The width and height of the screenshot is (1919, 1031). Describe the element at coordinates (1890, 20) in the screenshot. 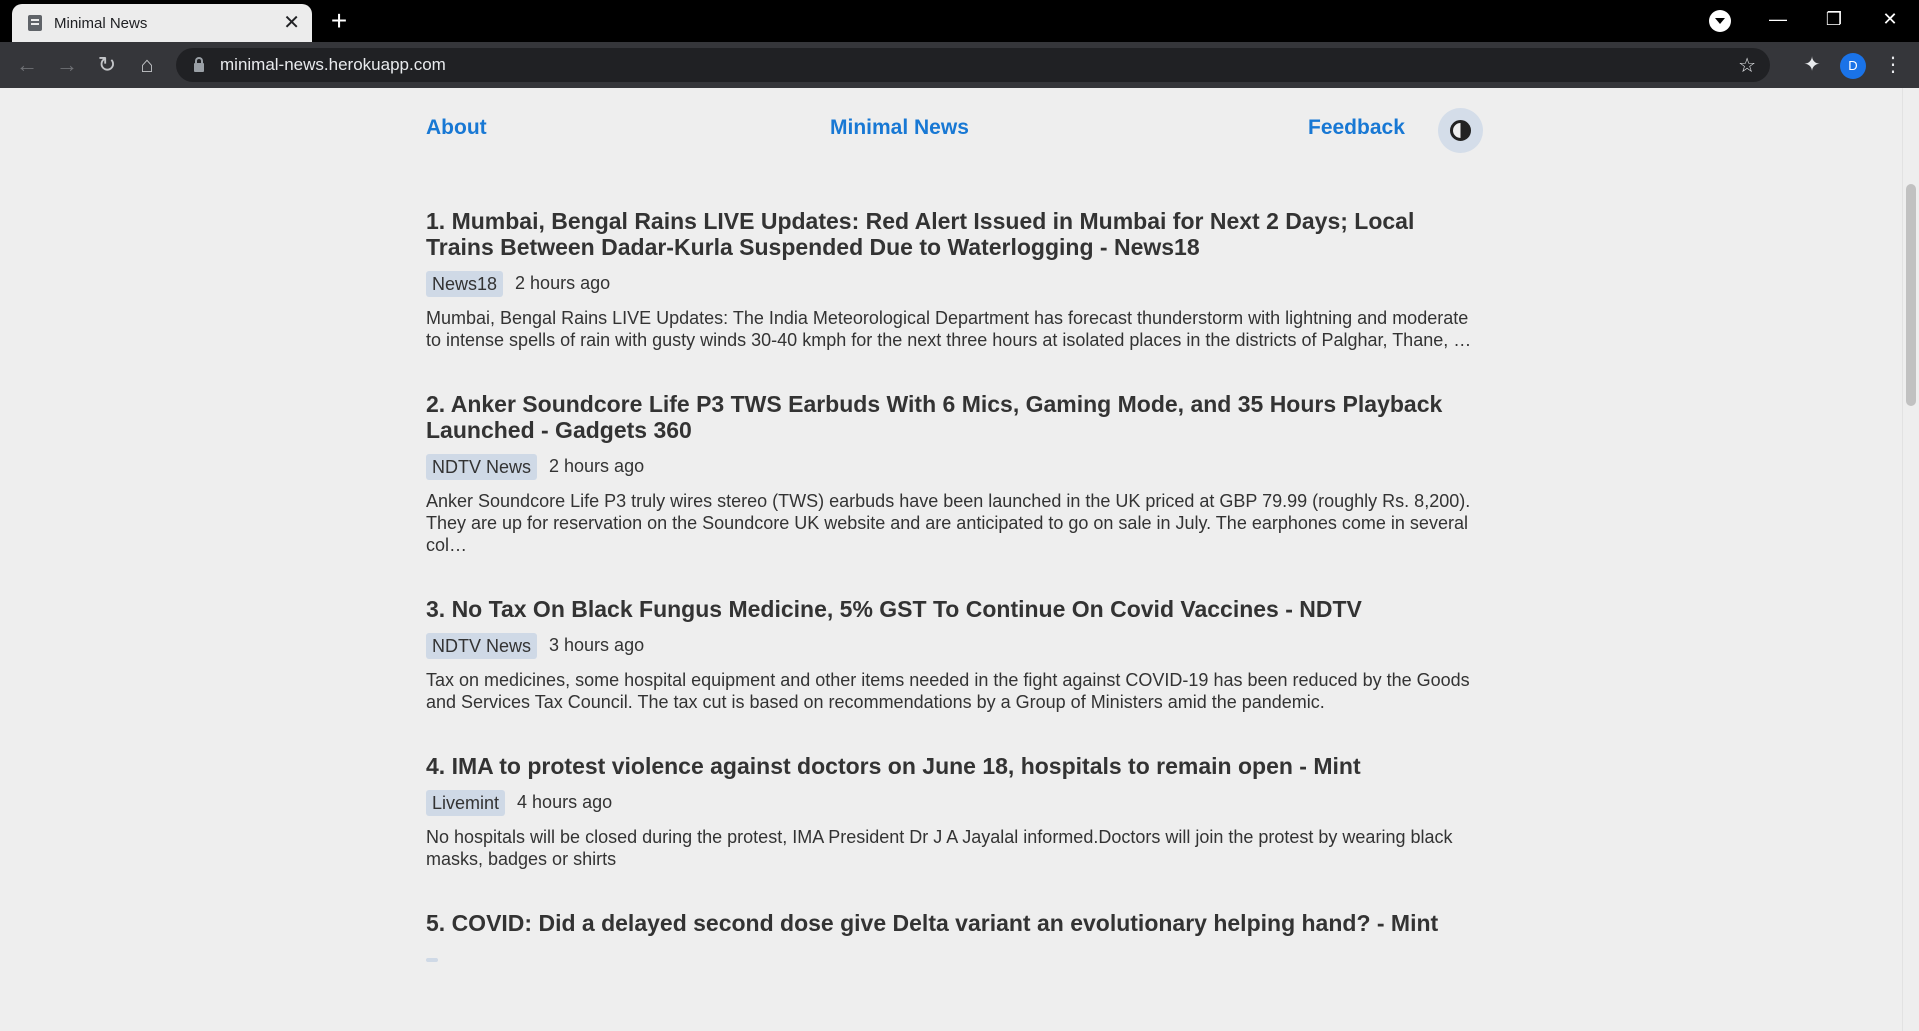

I see `window-close-icon: ✕` at that location.